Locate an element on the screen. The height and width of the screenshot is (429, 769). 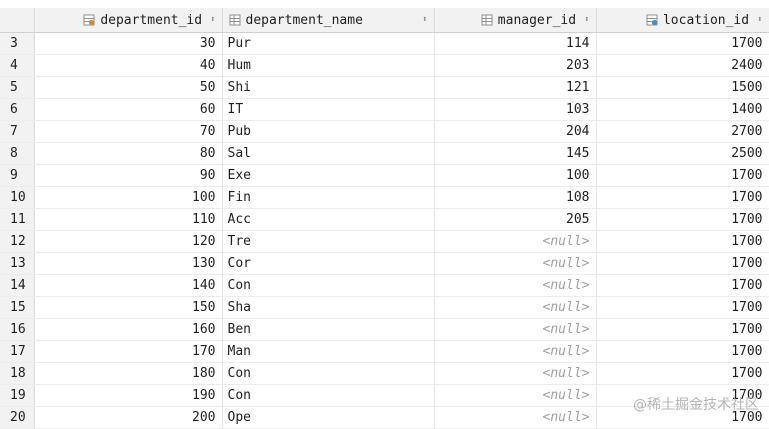
row-number: 12 is located at coordinates (17, 241).